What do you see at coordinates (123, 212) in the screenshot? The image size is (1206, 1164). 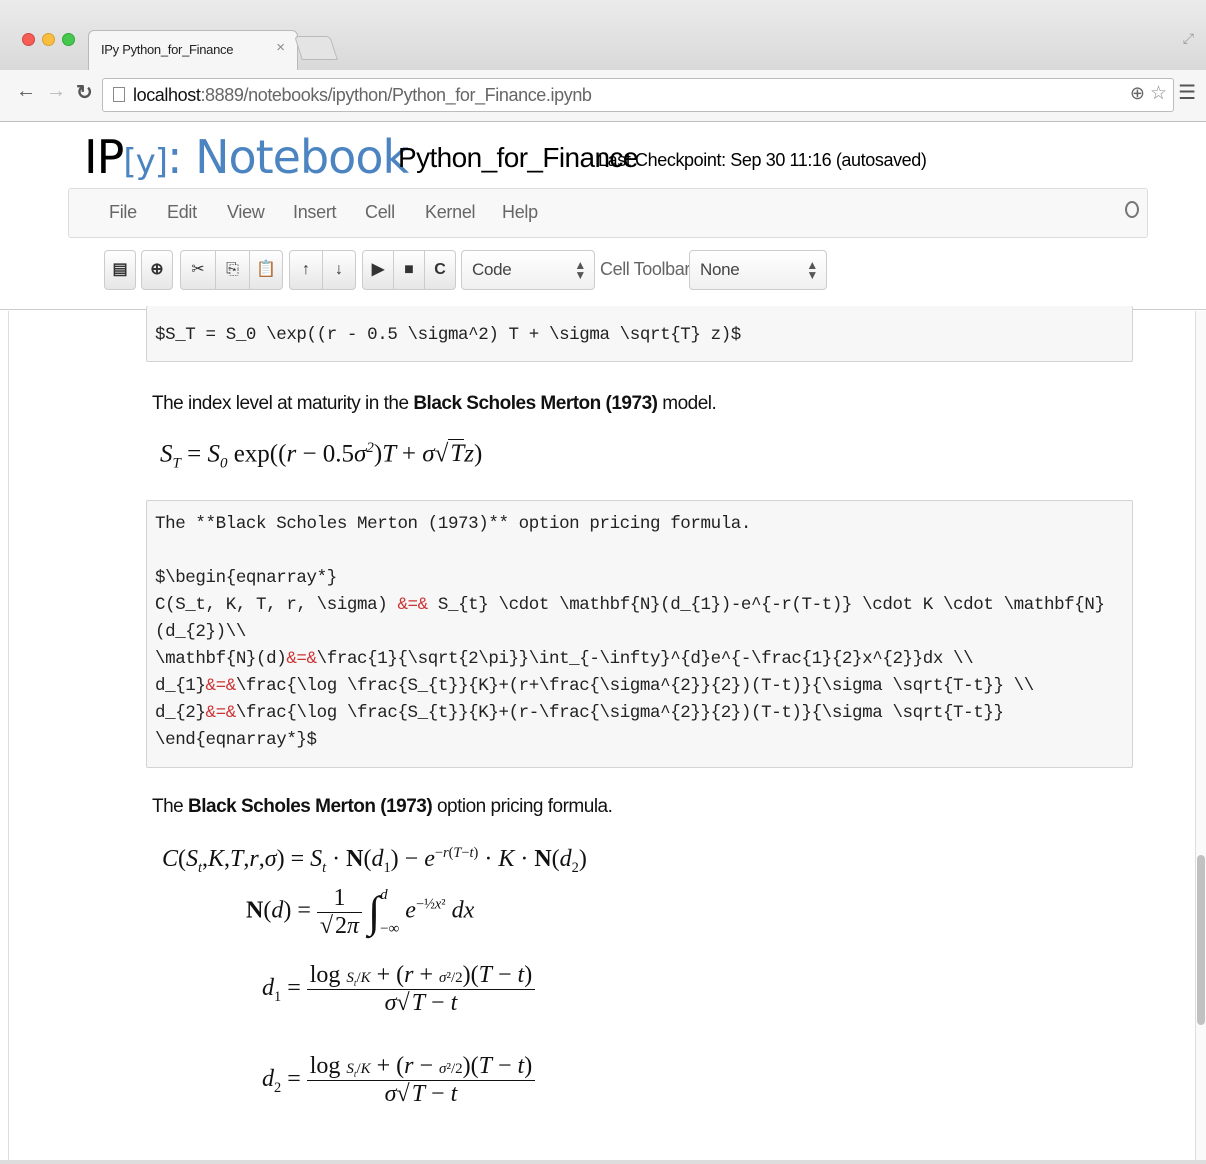 I see `menu-file: File` at bounding box center [123, 212].